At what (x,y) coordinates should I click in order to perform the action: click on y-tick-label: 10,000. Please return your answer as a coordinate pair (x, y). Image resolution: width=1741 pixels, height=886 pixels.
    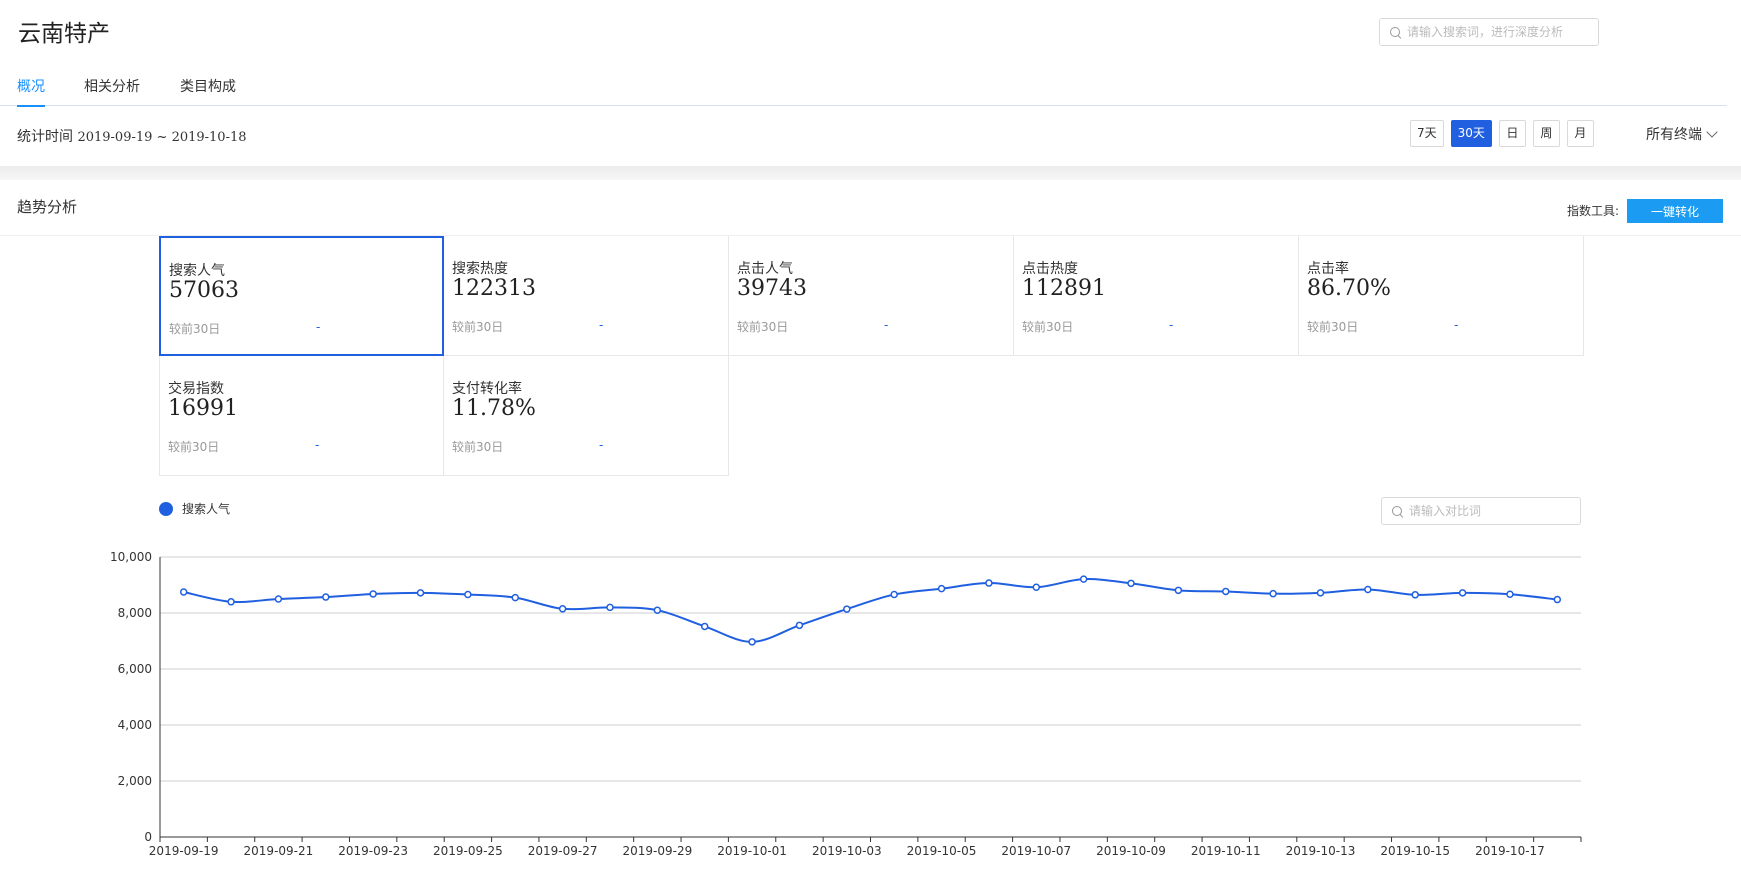
    Looking at the image, I should click on (131, 557).